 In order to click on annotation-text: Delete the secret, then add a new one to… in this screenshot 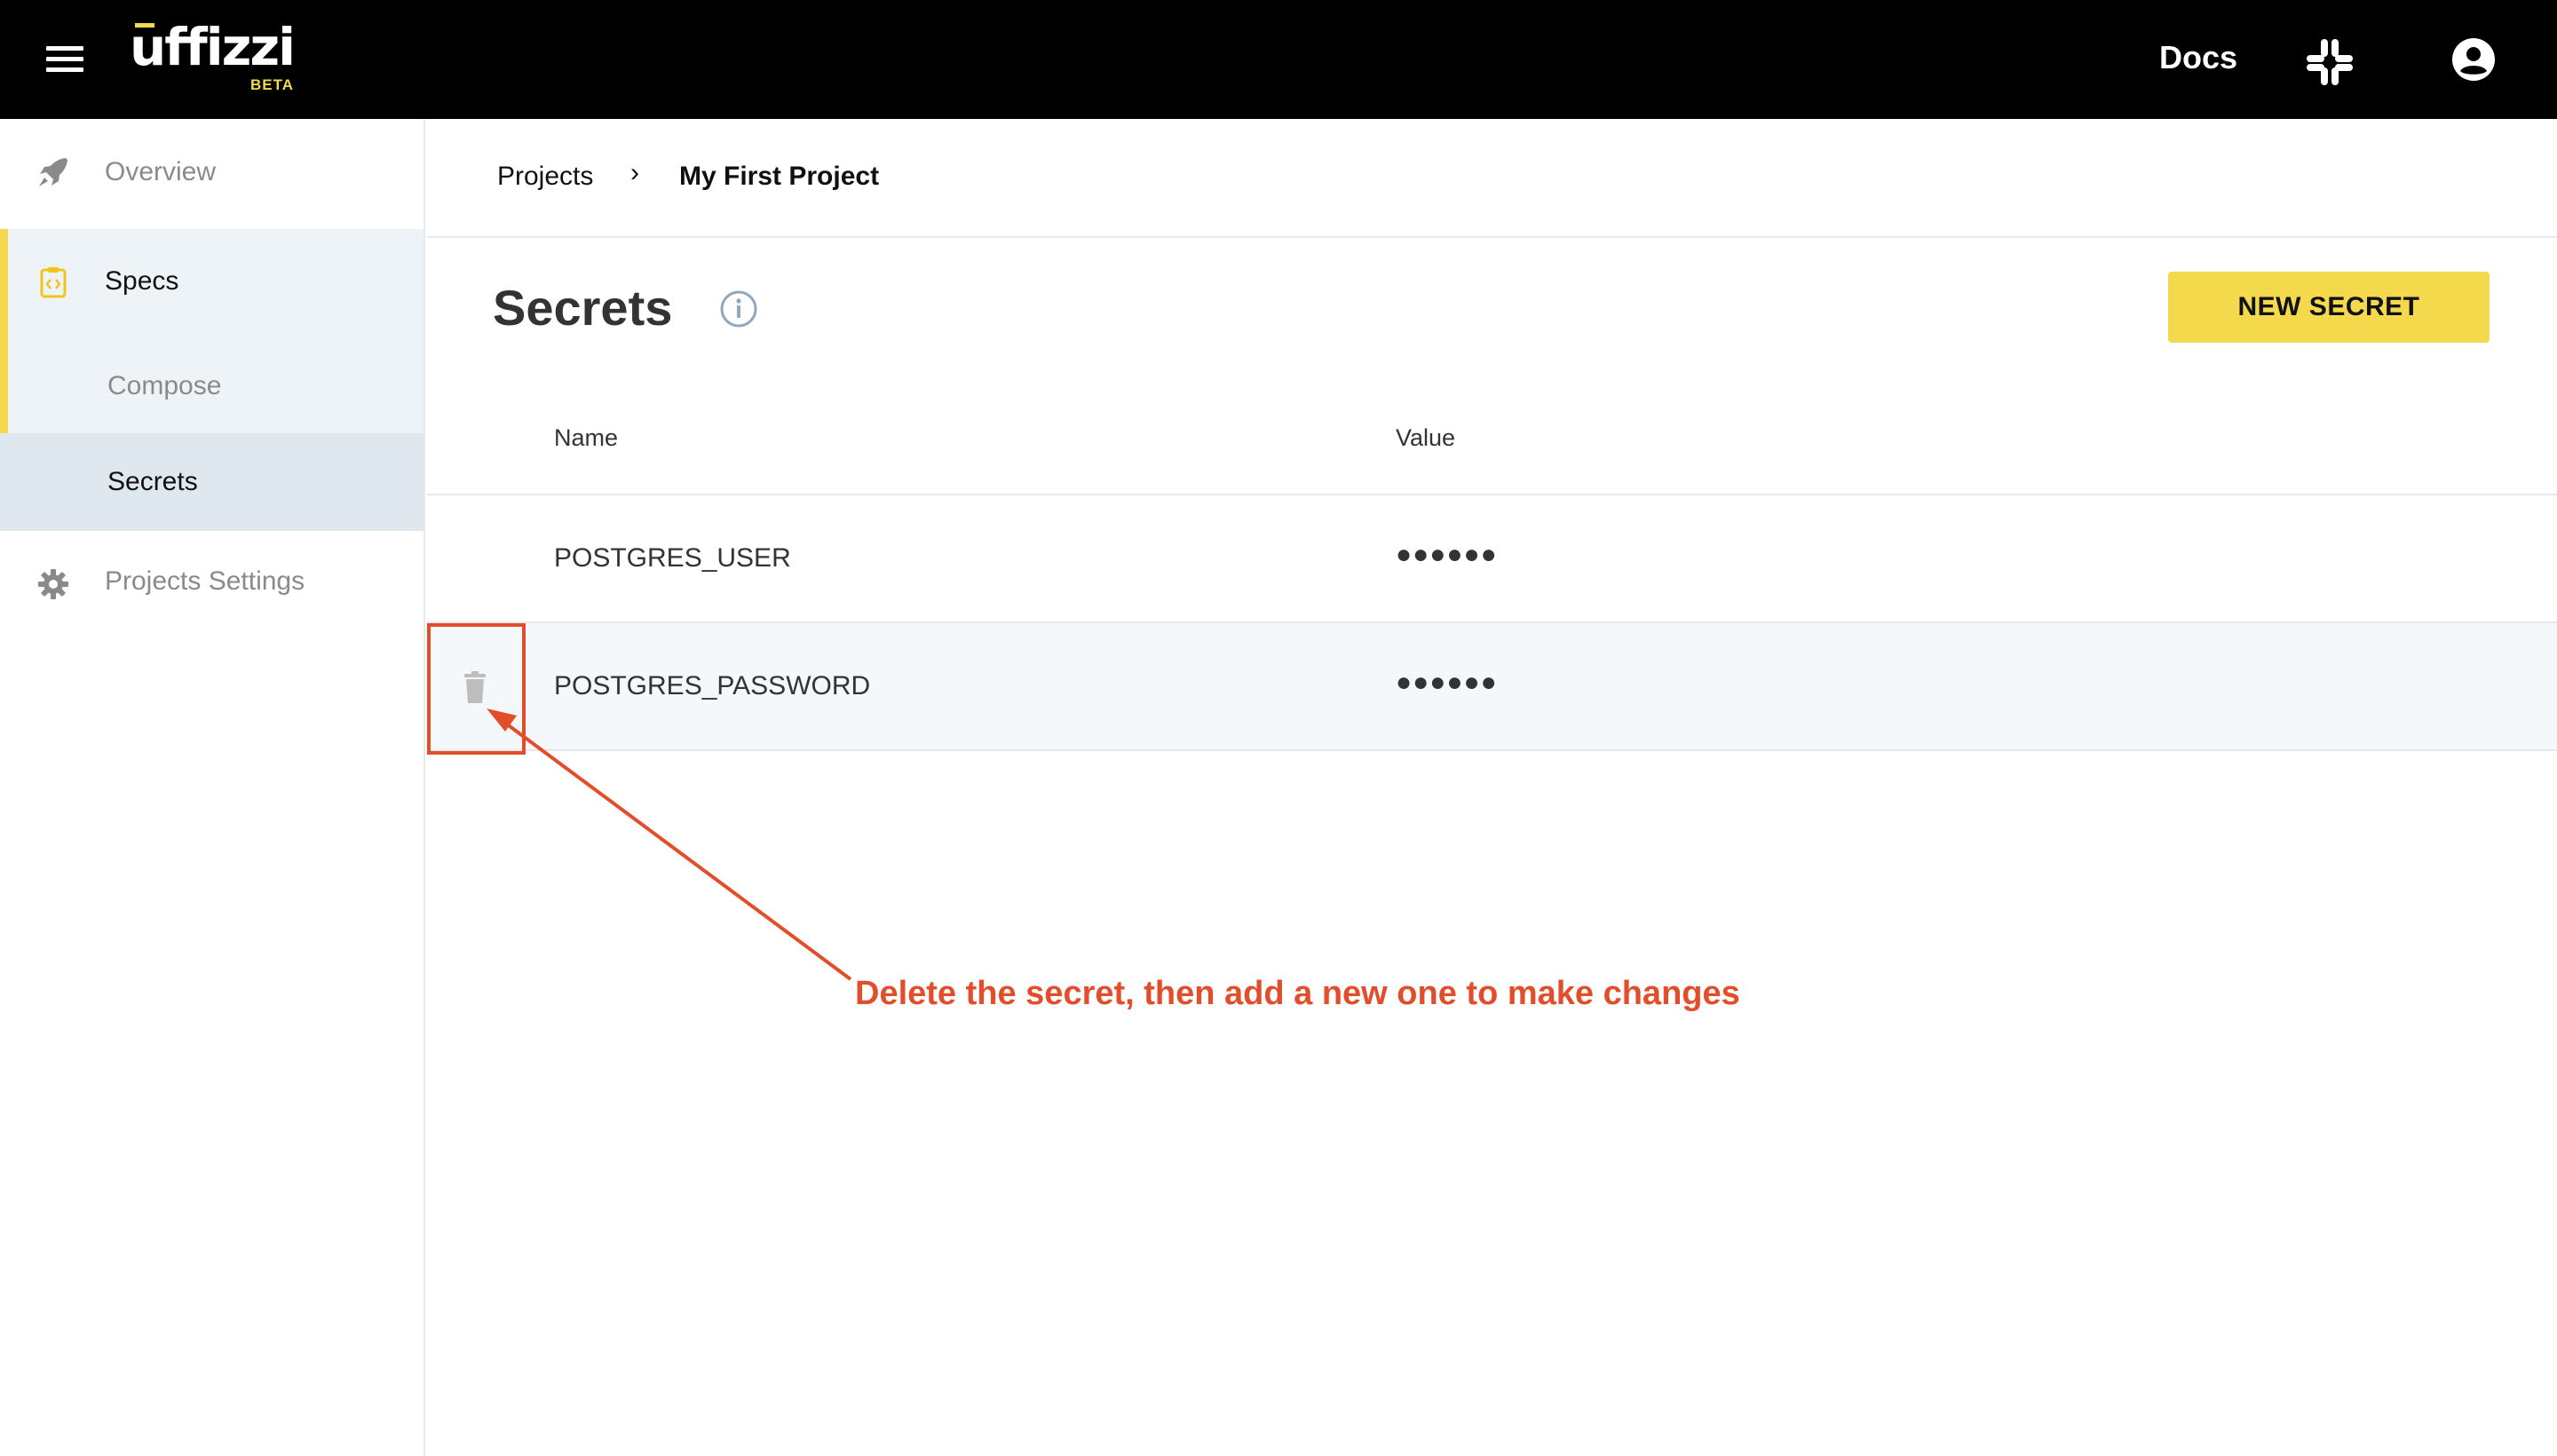, I will do `click(1297, 993)`.